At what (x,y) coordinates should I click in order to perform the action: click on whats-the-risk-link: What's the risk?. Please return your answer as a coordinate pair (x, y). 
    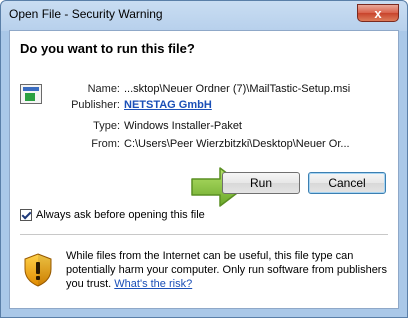
    Looking at the image, I should click on (153, 284).